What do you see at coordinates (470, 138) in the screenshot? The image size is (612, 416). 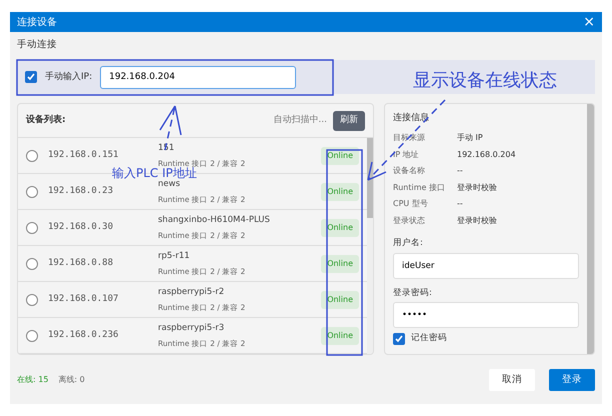 I see `info-value: 手动 IP` at bounding box center [470, 138].